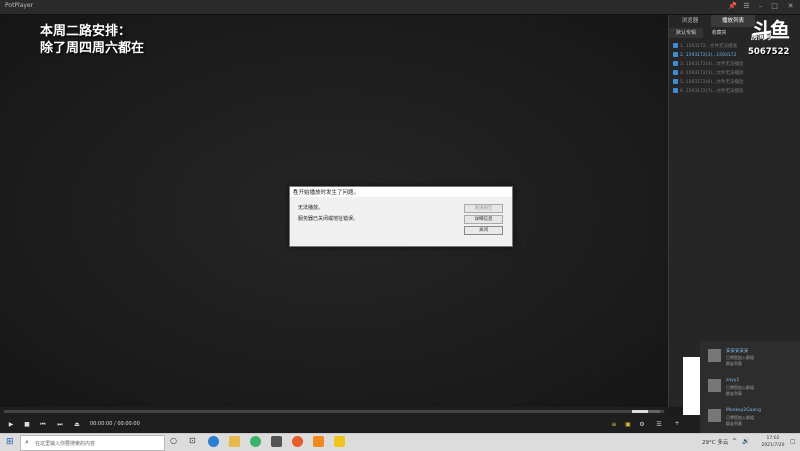 The image size is (800, 451). What do you see at coordinates (614, 424) in the screenshot?
I see `playlist-toggle-icon: ≡` at bounding box center [614, 424].